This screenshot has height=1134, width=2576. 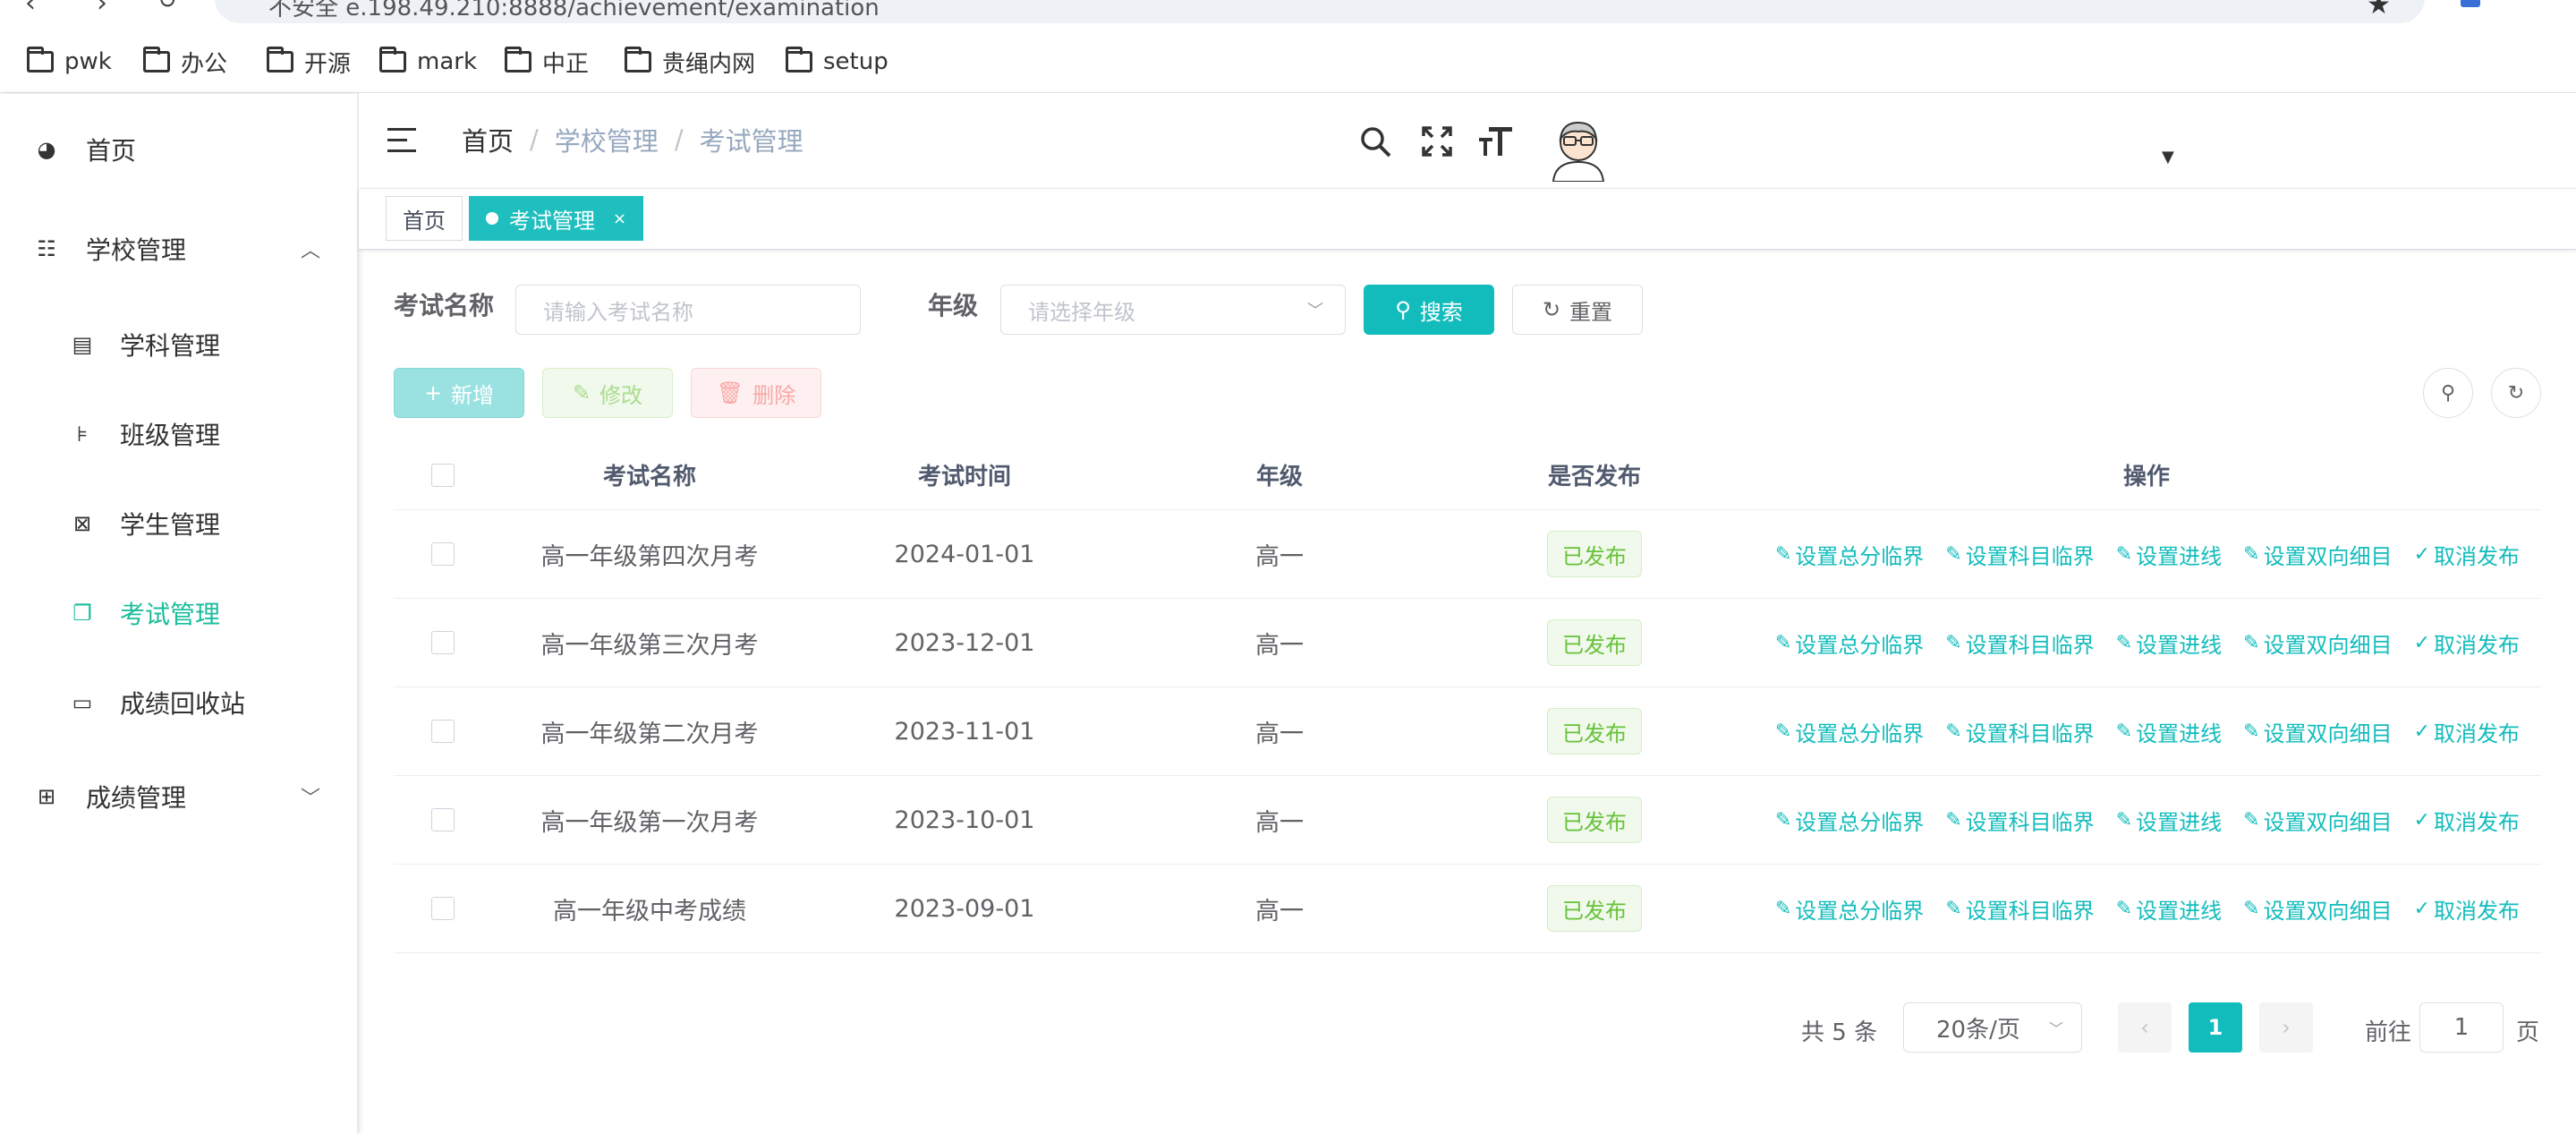 I want to click on next-page-button: ›, so click(x=2286, y=1028).